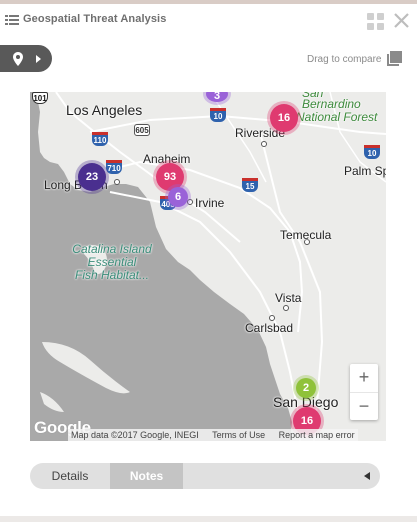  I want to click on widget-header: Geospatial Threat Analysis, so click(208, 21).